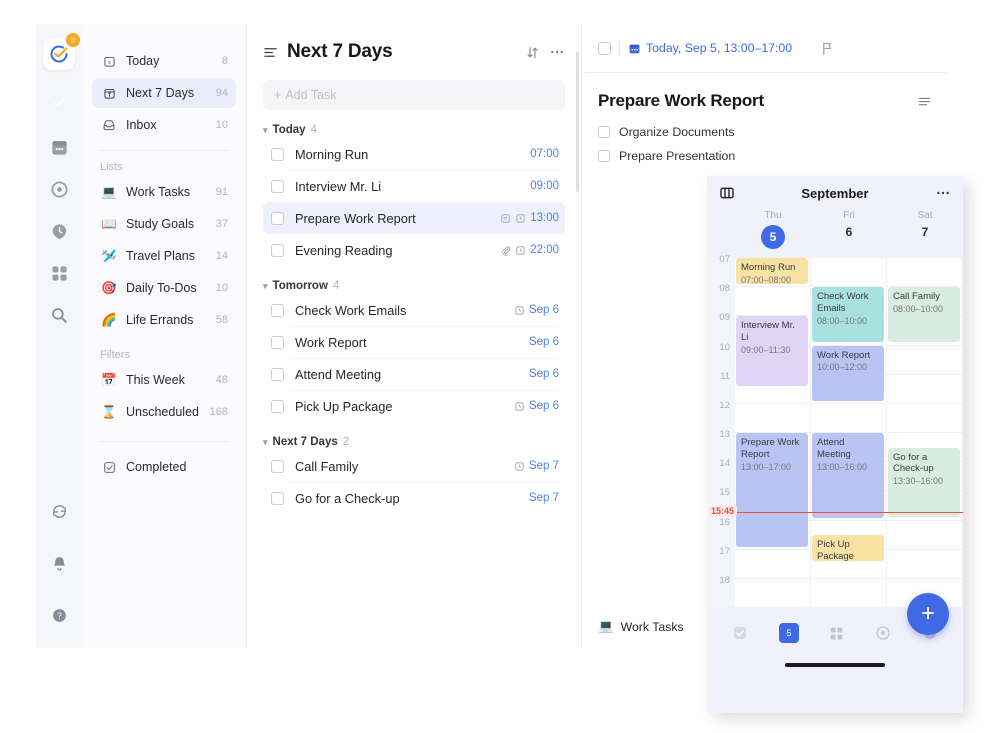  I want to click on sidebar-item-inbox: Inbox 10, so click(164, 125).